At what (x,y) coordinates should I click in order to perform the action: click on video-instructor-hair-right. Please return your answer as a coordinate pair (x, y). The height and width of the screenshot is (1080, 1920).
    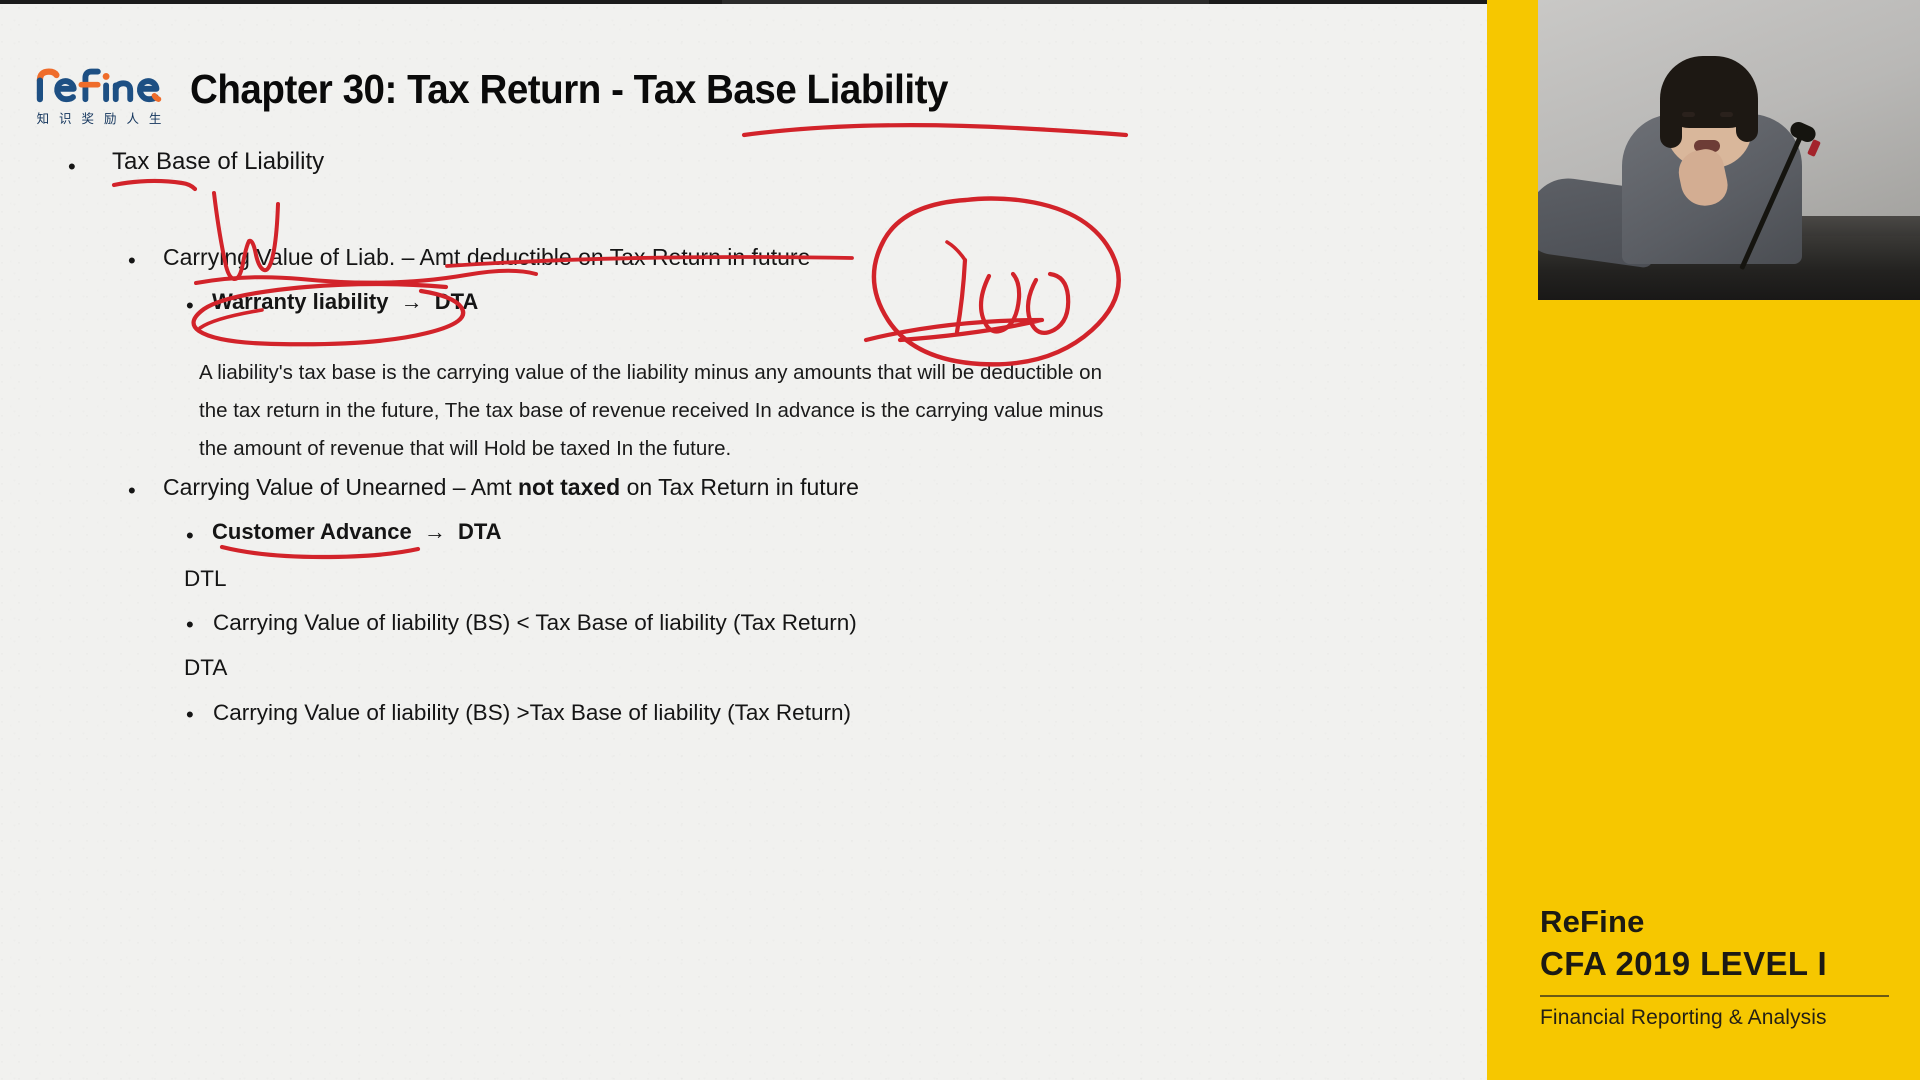
    Looking at the image, I should click on (1747, 117).